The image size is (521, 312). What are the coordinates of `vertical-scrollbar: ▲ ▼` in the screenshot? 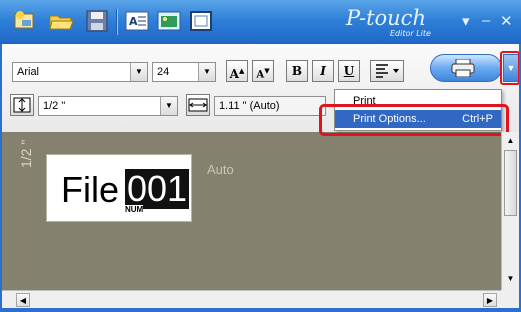 It's located at (510, 211).